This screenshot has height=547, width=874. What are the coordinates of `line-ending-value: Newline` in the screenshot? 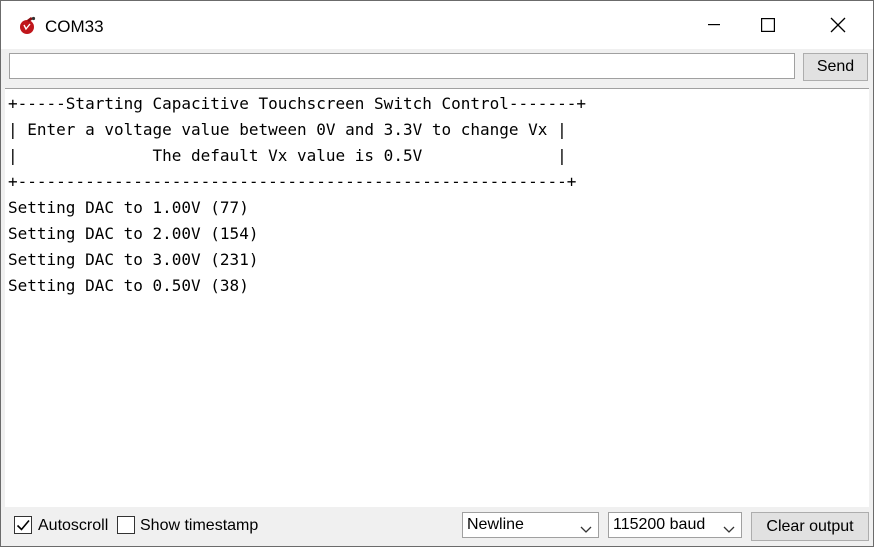 It's located at (495, 524).